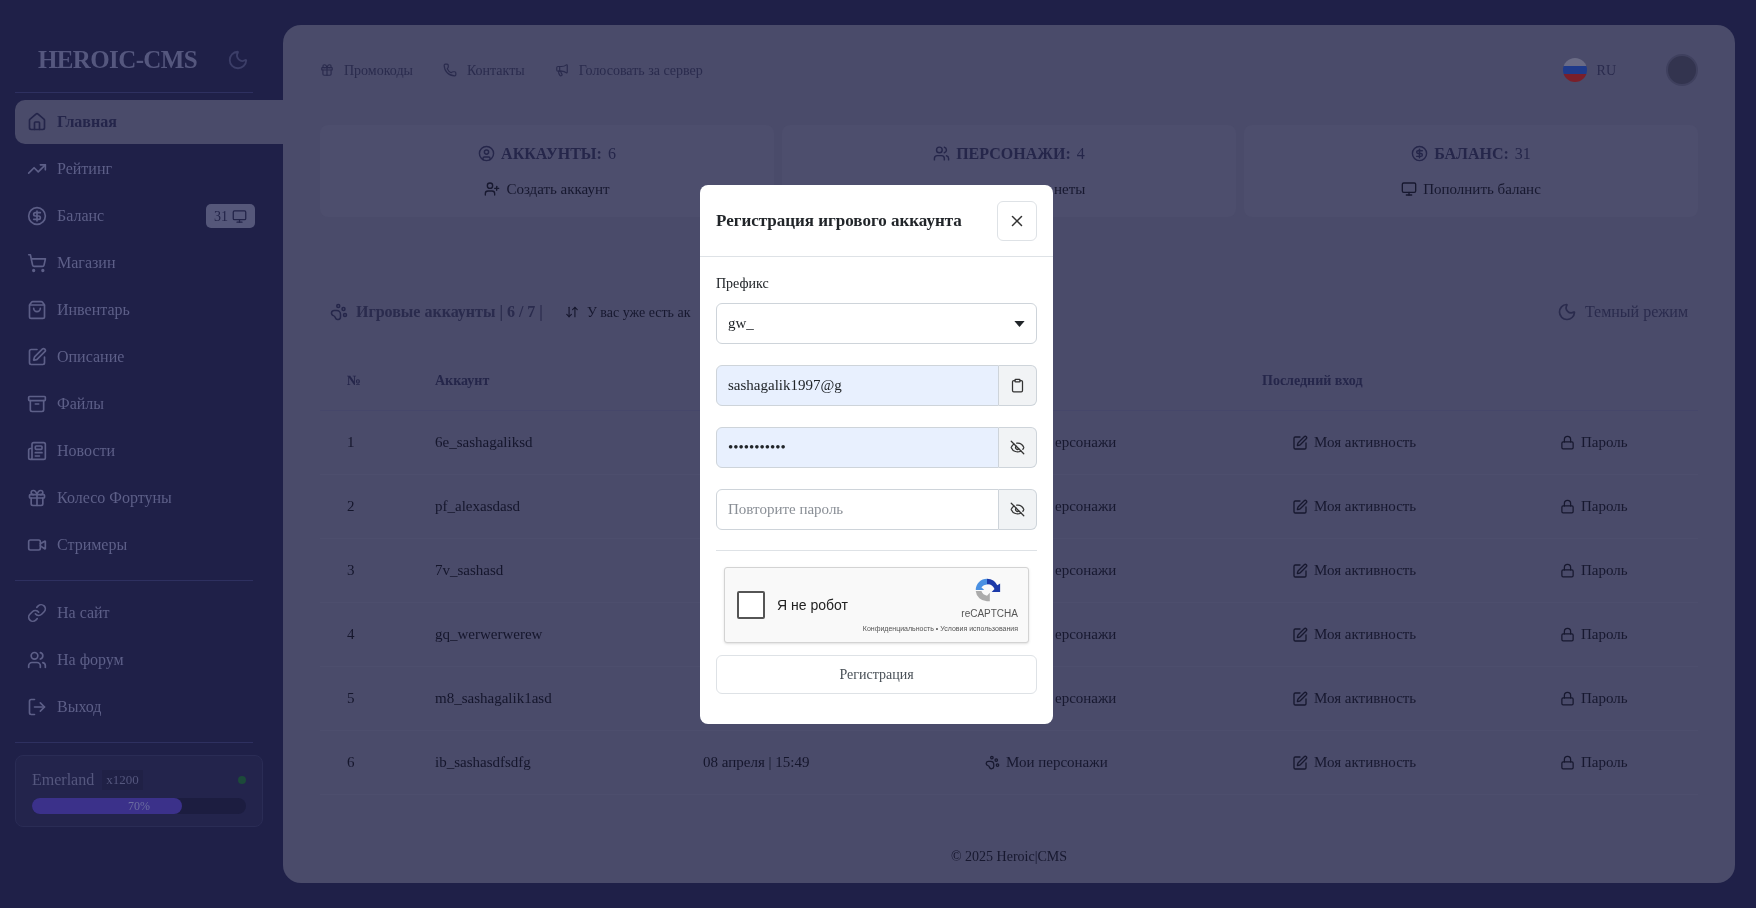 Image resolution: width=1756 pixels, height=908 pixels. Describe the element at coordinates (478, 507) in the screenshot. I see `table-cell-text: pf_alexasdasd` at that location.